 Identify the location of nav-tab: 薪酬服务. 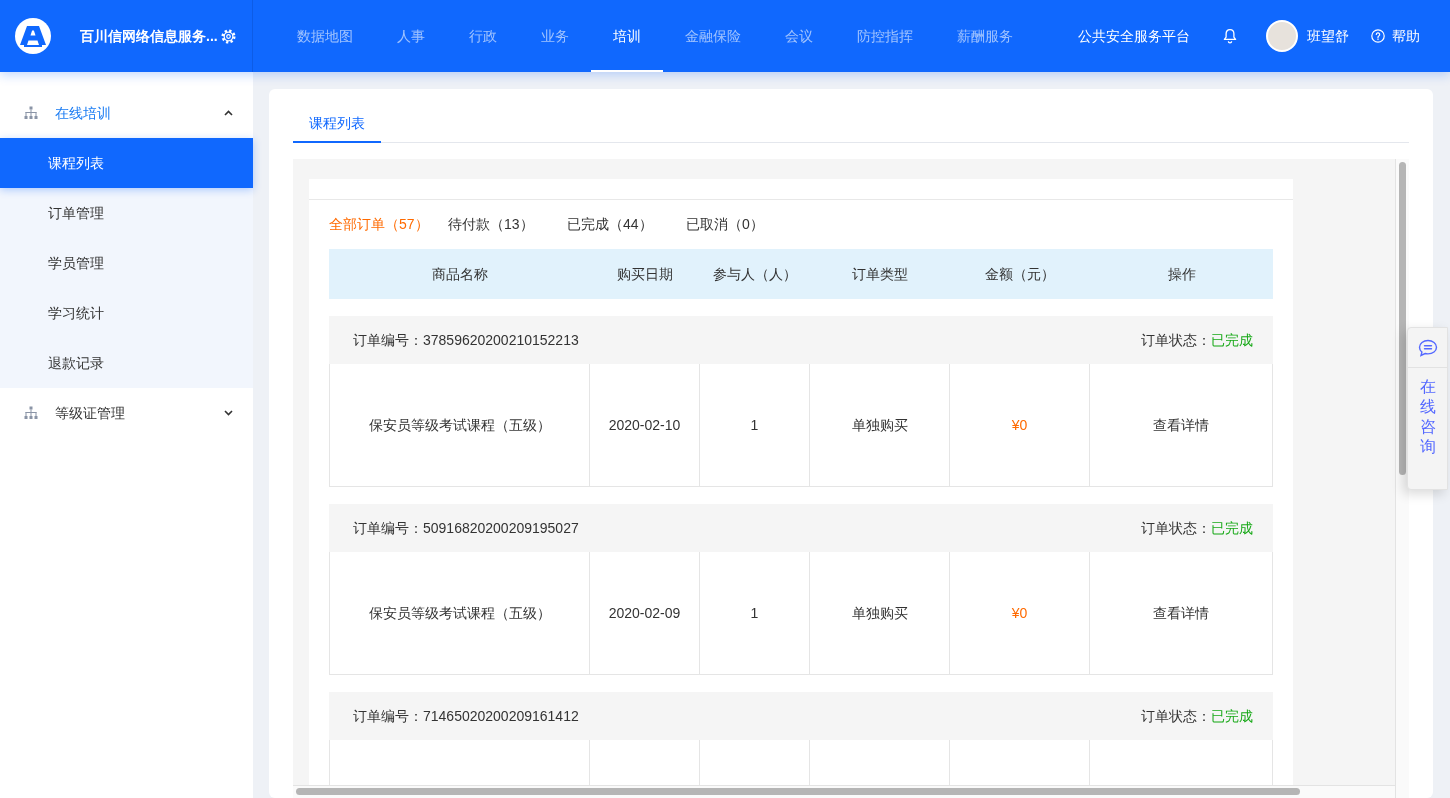
(985, 36).